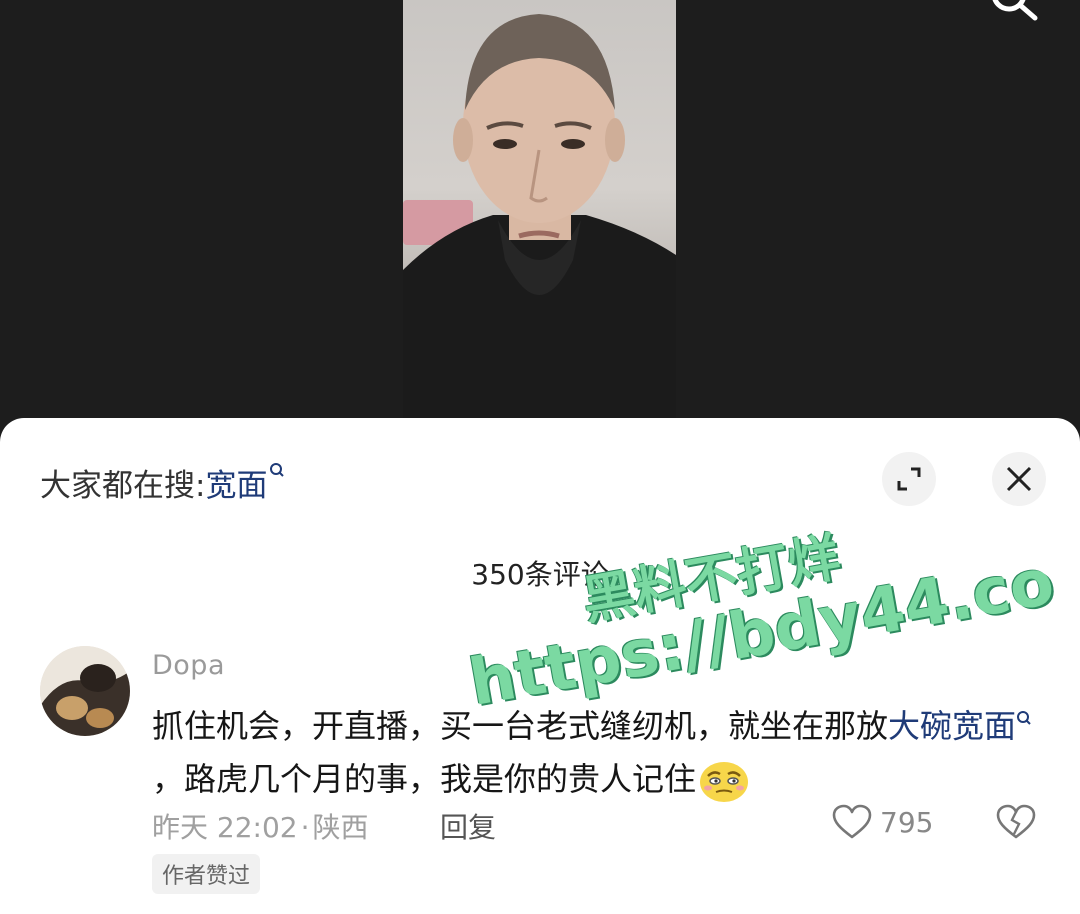 This screenshot has height=914, width=1080. I want to click on expand-icon, so click(909, 479).